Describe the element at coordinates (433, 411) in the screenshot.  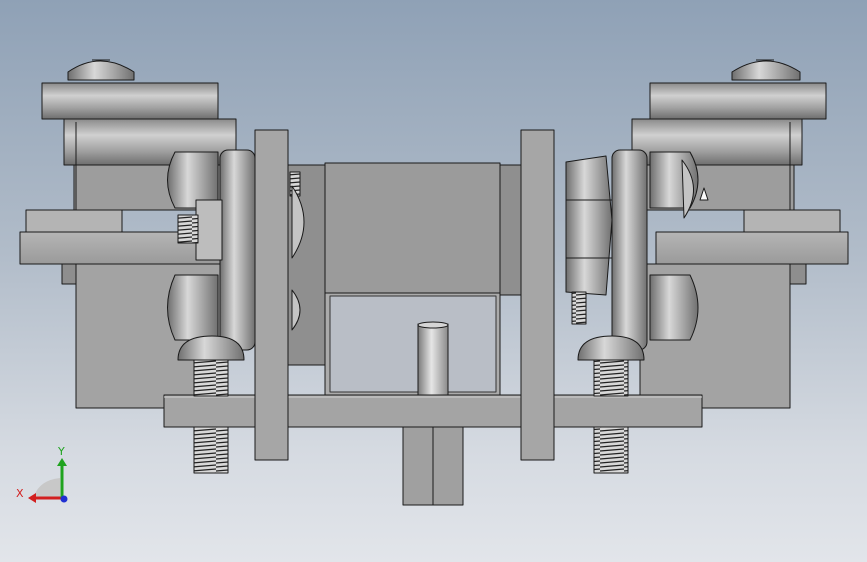
I see `base-plate` at that location.